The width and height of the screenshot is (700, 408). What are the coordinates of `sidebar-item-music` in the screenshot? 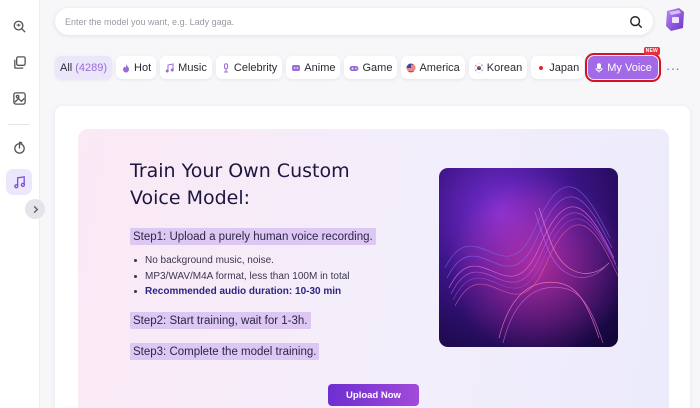 It's located at (19, 182).